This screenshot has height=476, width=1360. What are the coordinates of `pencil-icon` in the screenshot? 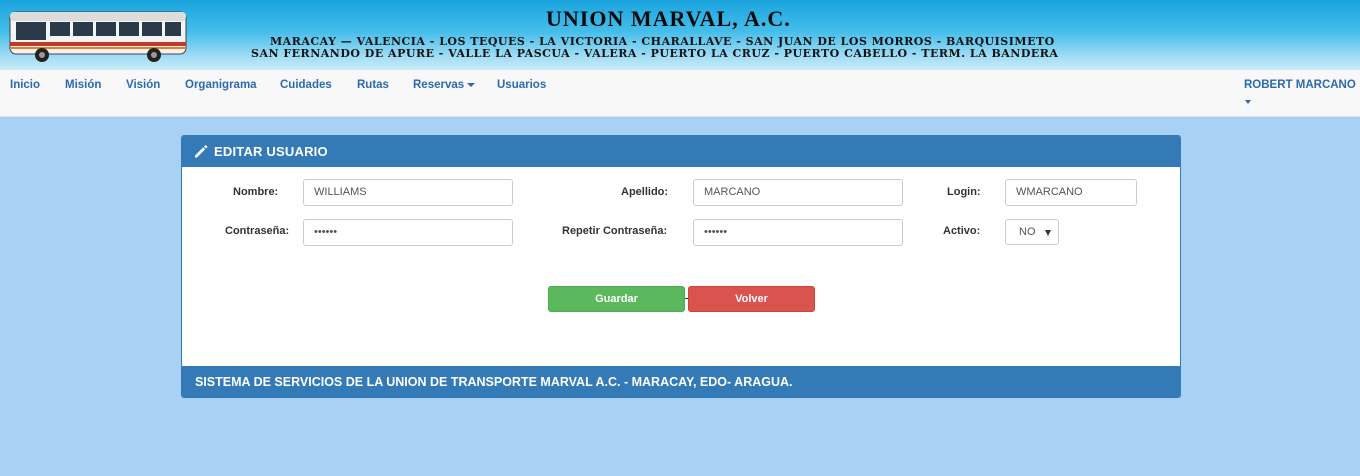 It's located at (201, 151).